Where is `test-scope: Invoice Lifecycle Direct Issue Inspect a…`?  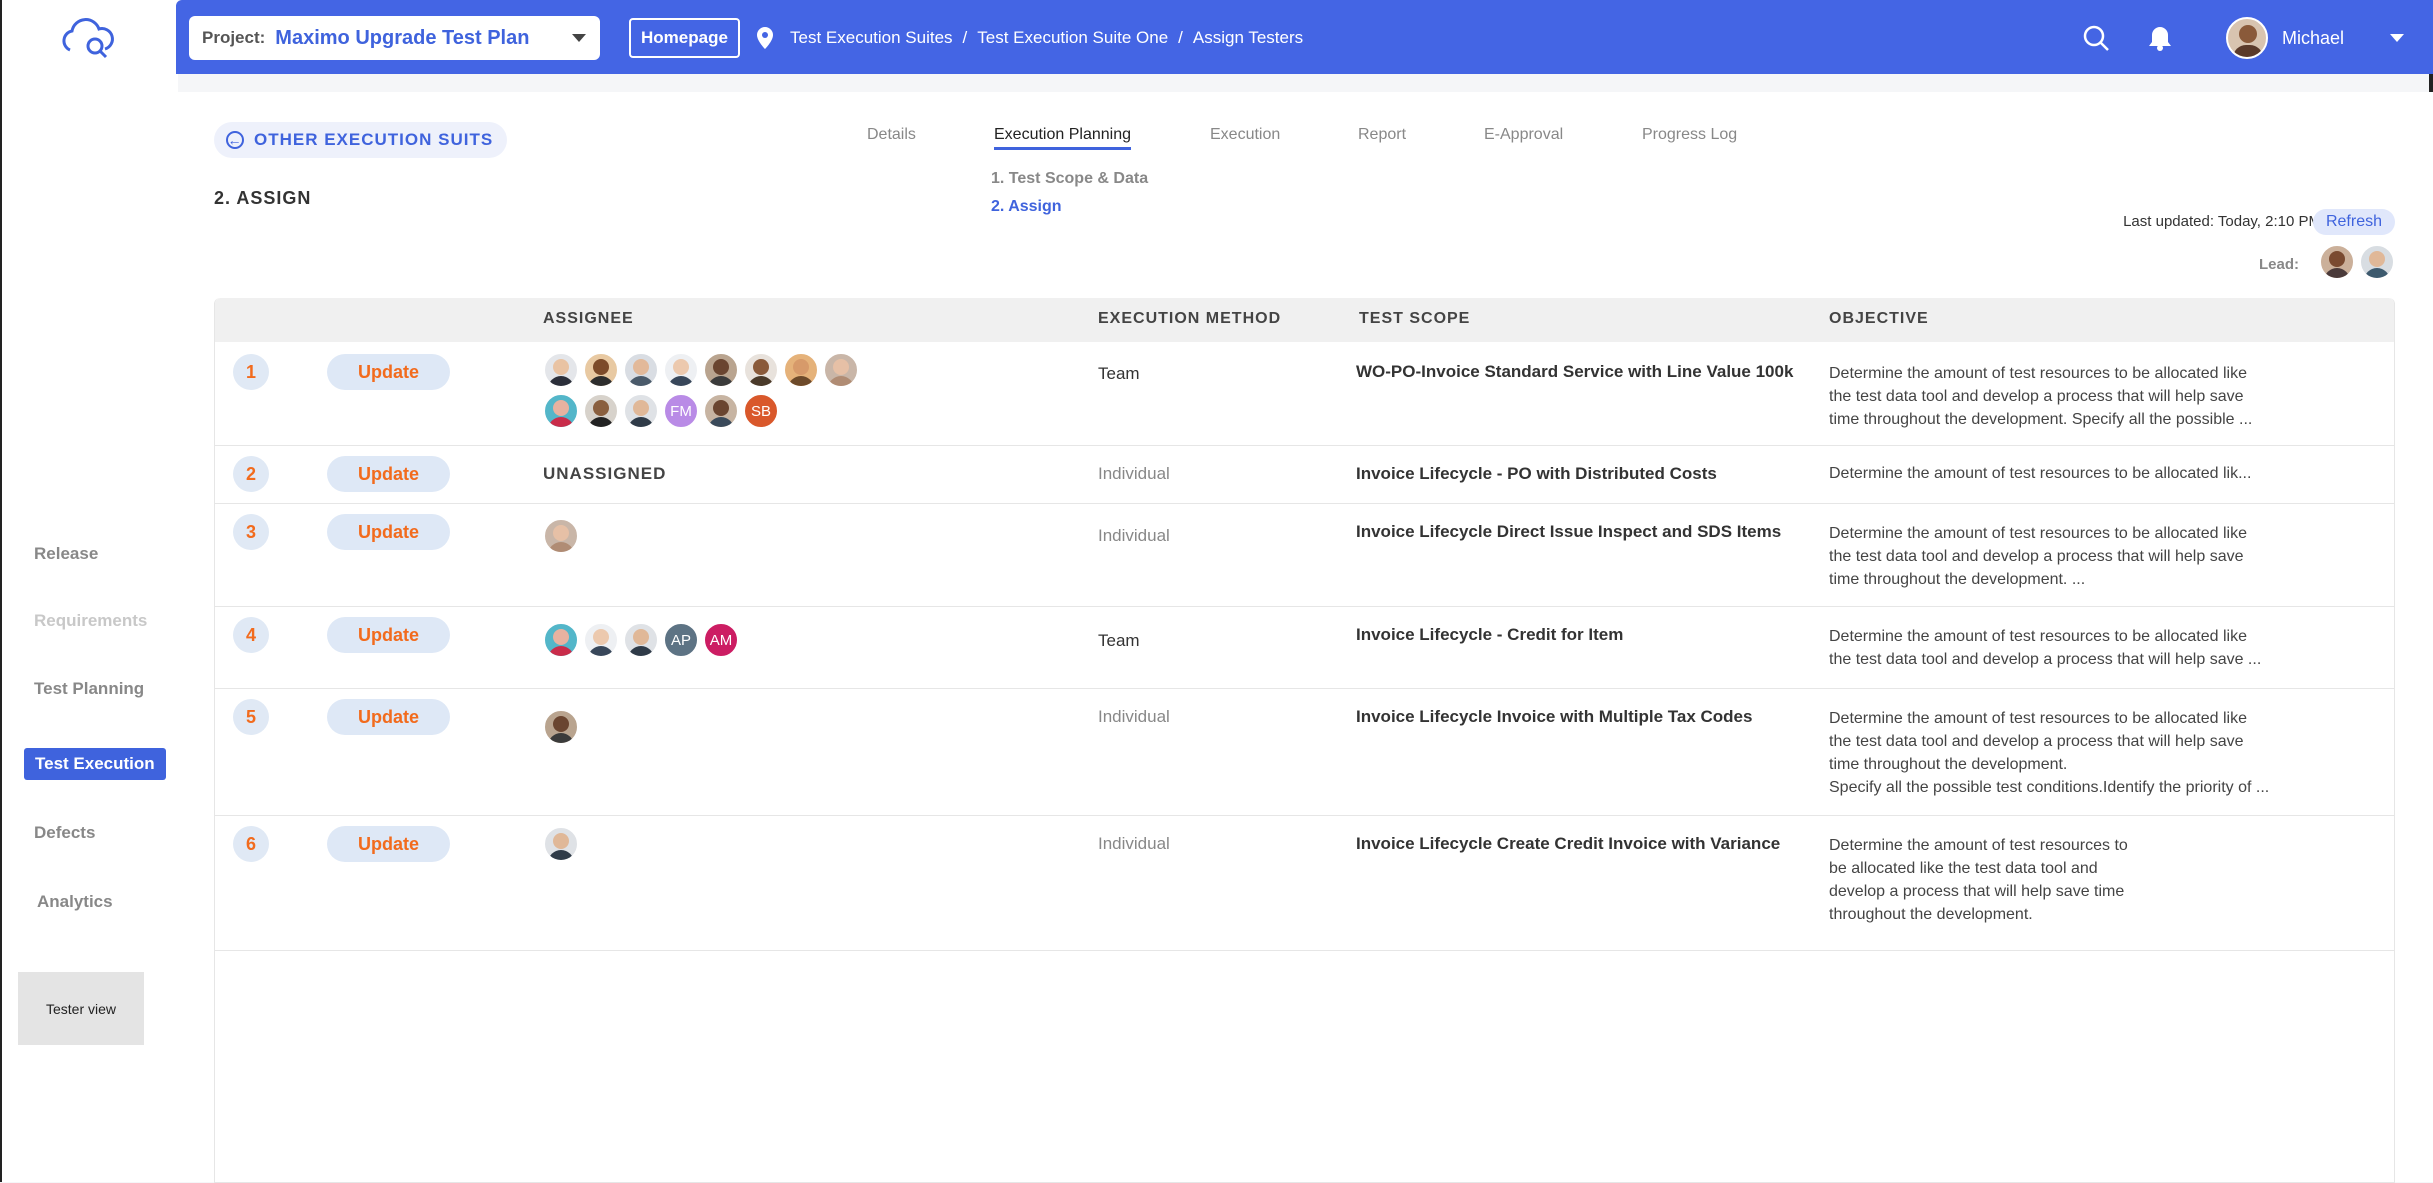 test-scope: Invoice Lifecycle Direct Issue Inspect a… is located at coordinates (1569, 531).